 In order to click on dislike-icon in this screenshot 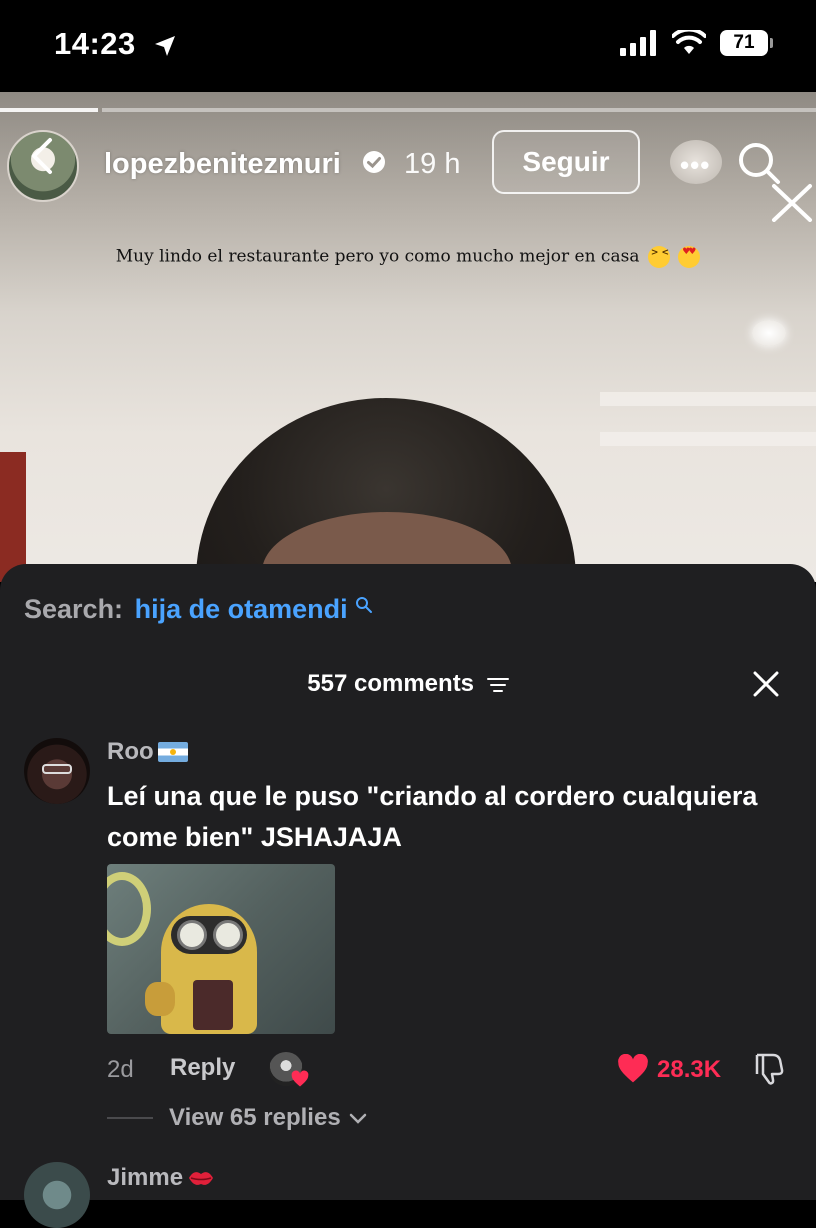, I will do `click(769, 1069)`.